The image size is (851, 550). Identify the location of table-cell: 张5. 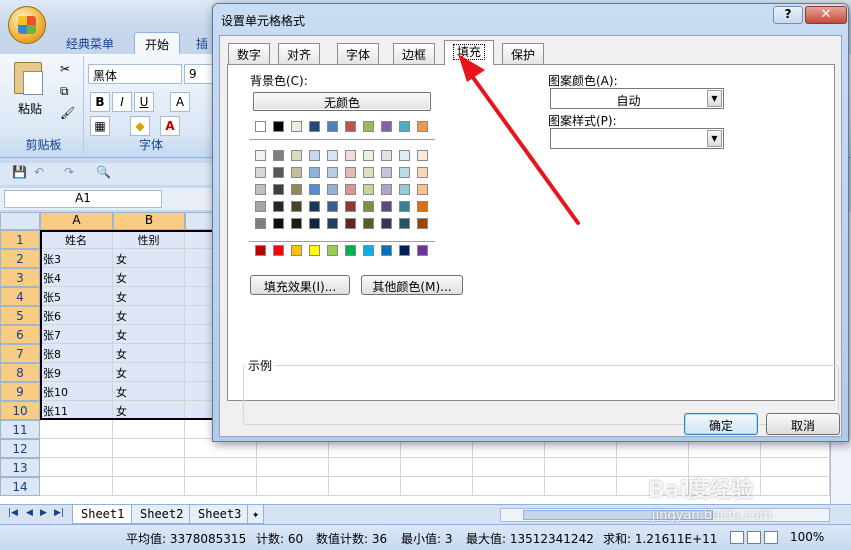
(76, 296).